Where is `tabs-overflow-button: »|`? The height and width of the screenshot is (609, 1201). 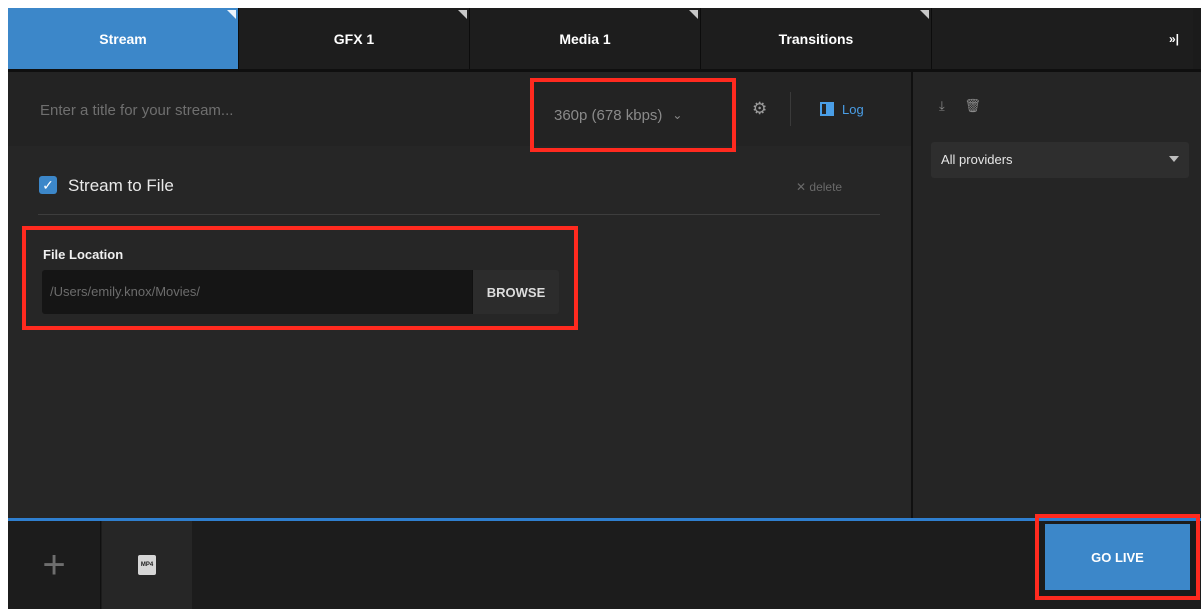 tabs-overflow-button: »| is located at coordinates (1062, 38).